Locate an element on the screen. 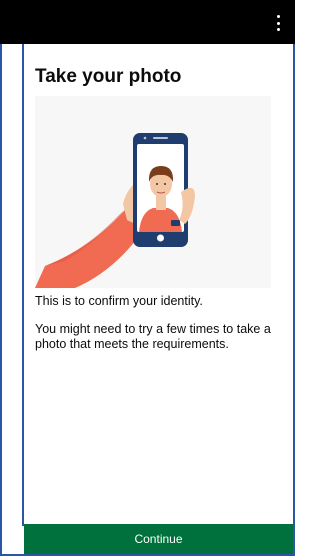  intro-text: This is to confirm your identity. is located at coordinates (119, 301).